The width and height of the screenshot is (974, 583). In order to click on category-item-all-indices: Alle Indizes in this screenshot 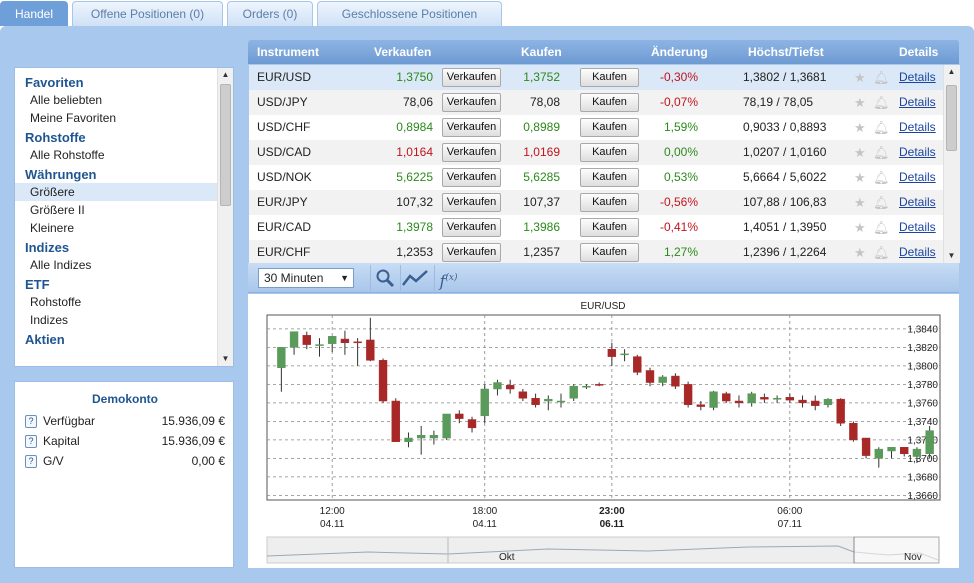, I will do `click(116, 265)`.